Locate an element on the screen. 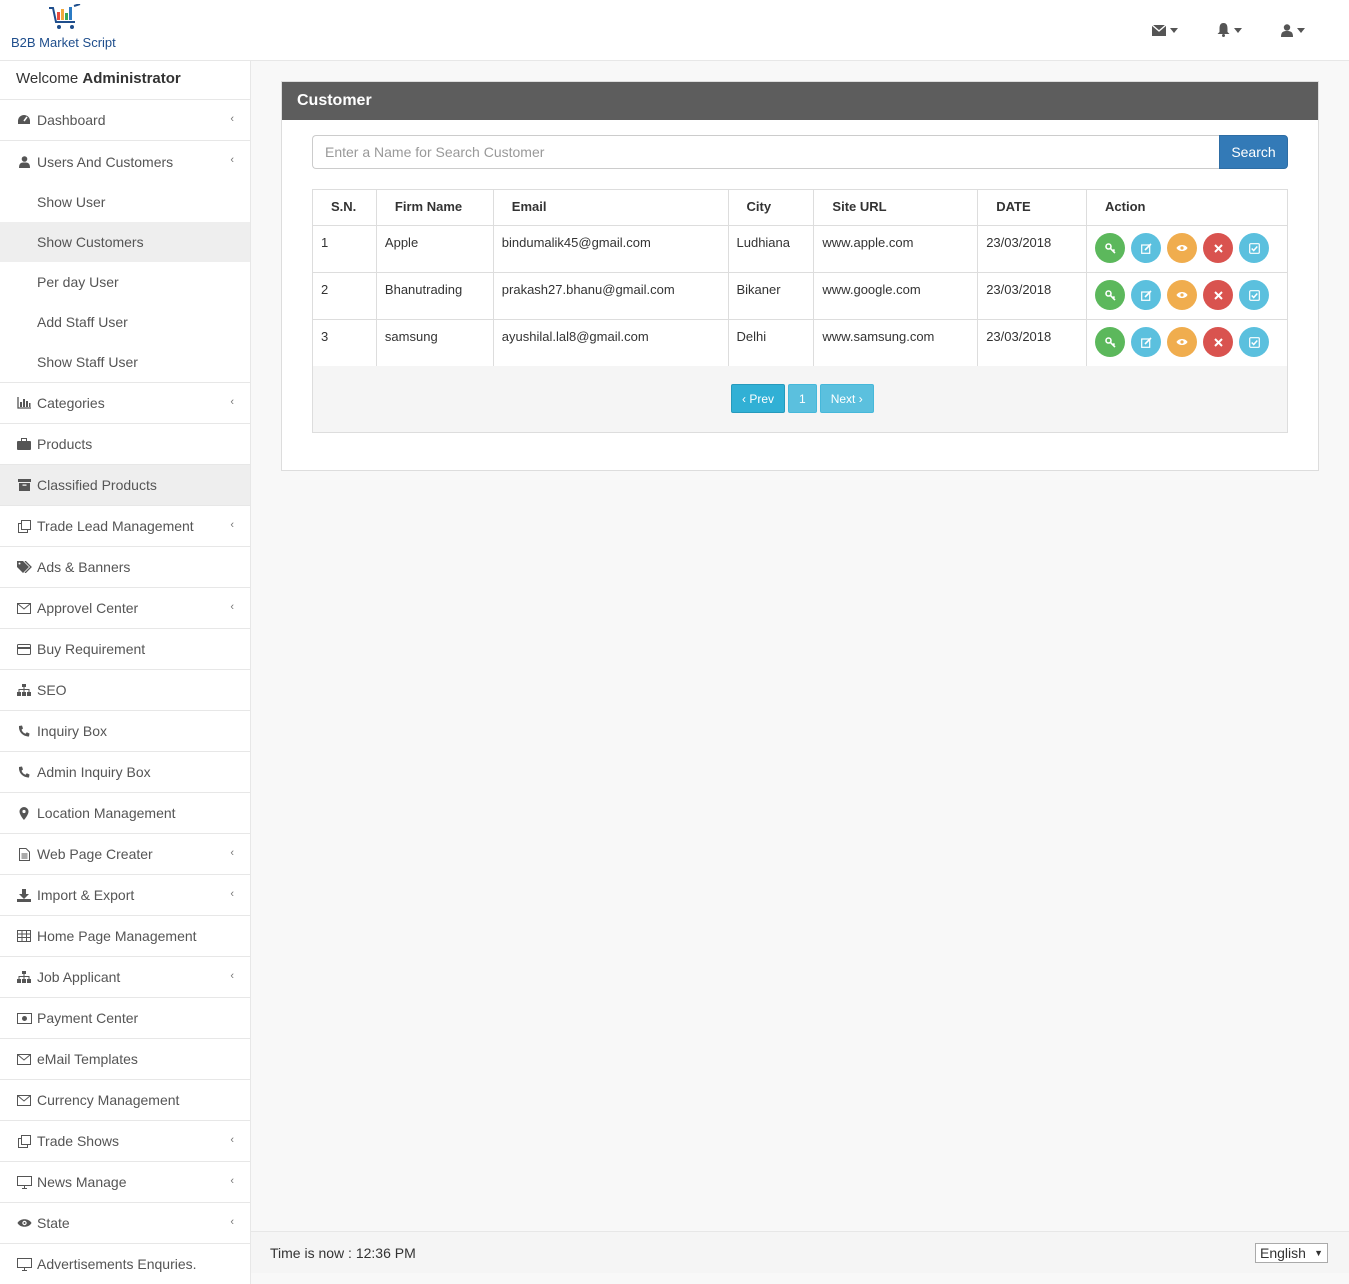 Image resolution: width=1349 pixels, height=1284 pixels. sidebar-item-label: SEO is located at coordinates (52, 690).